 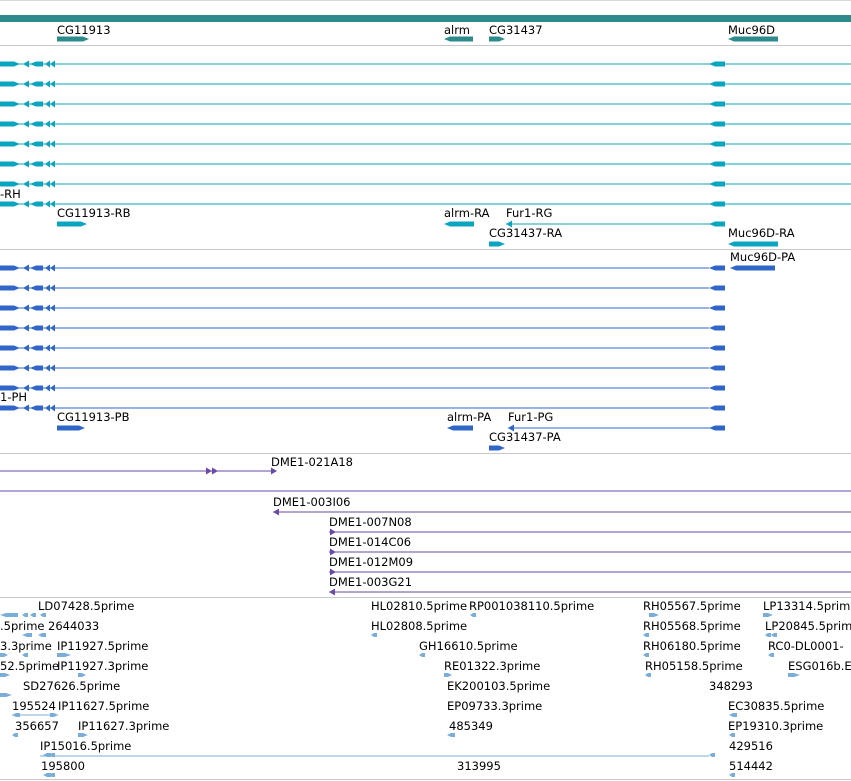 What do you see at coordinates (73, 39) in the screenshot?
I see `gene-glyph-cg11913` at bounding box center [73, 39].